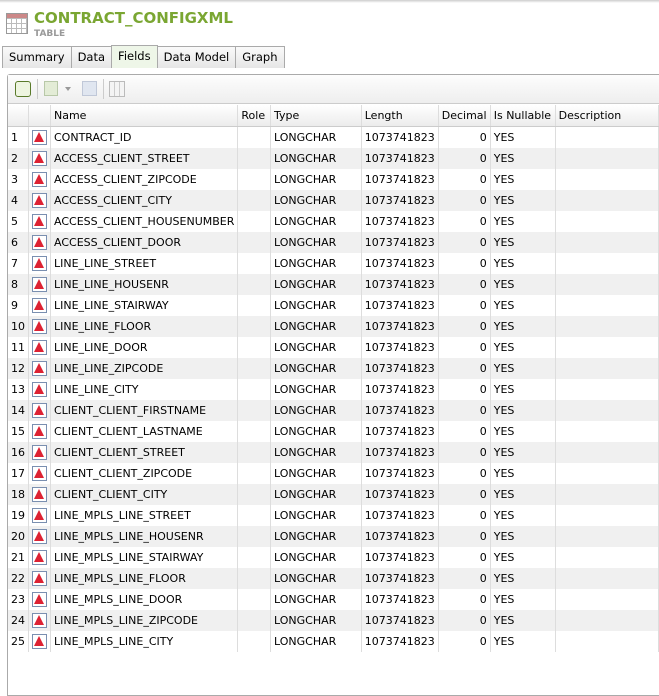 This screenshot has height=696, width=659. What do you see at coordinates (18, 515) in the screenshot?
I see `row-number: 19` at bounding box center [18, 515].